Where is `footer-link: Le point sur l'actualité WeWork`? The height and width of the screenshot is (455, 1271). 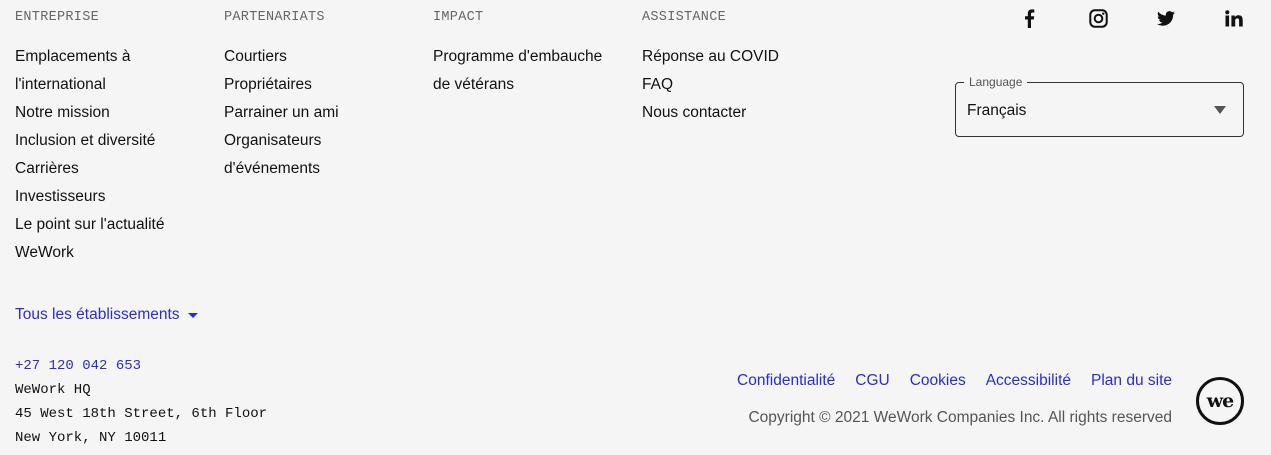 footer-link: Le point sur l'actualité WeWork is located at coordinates (107, 239).